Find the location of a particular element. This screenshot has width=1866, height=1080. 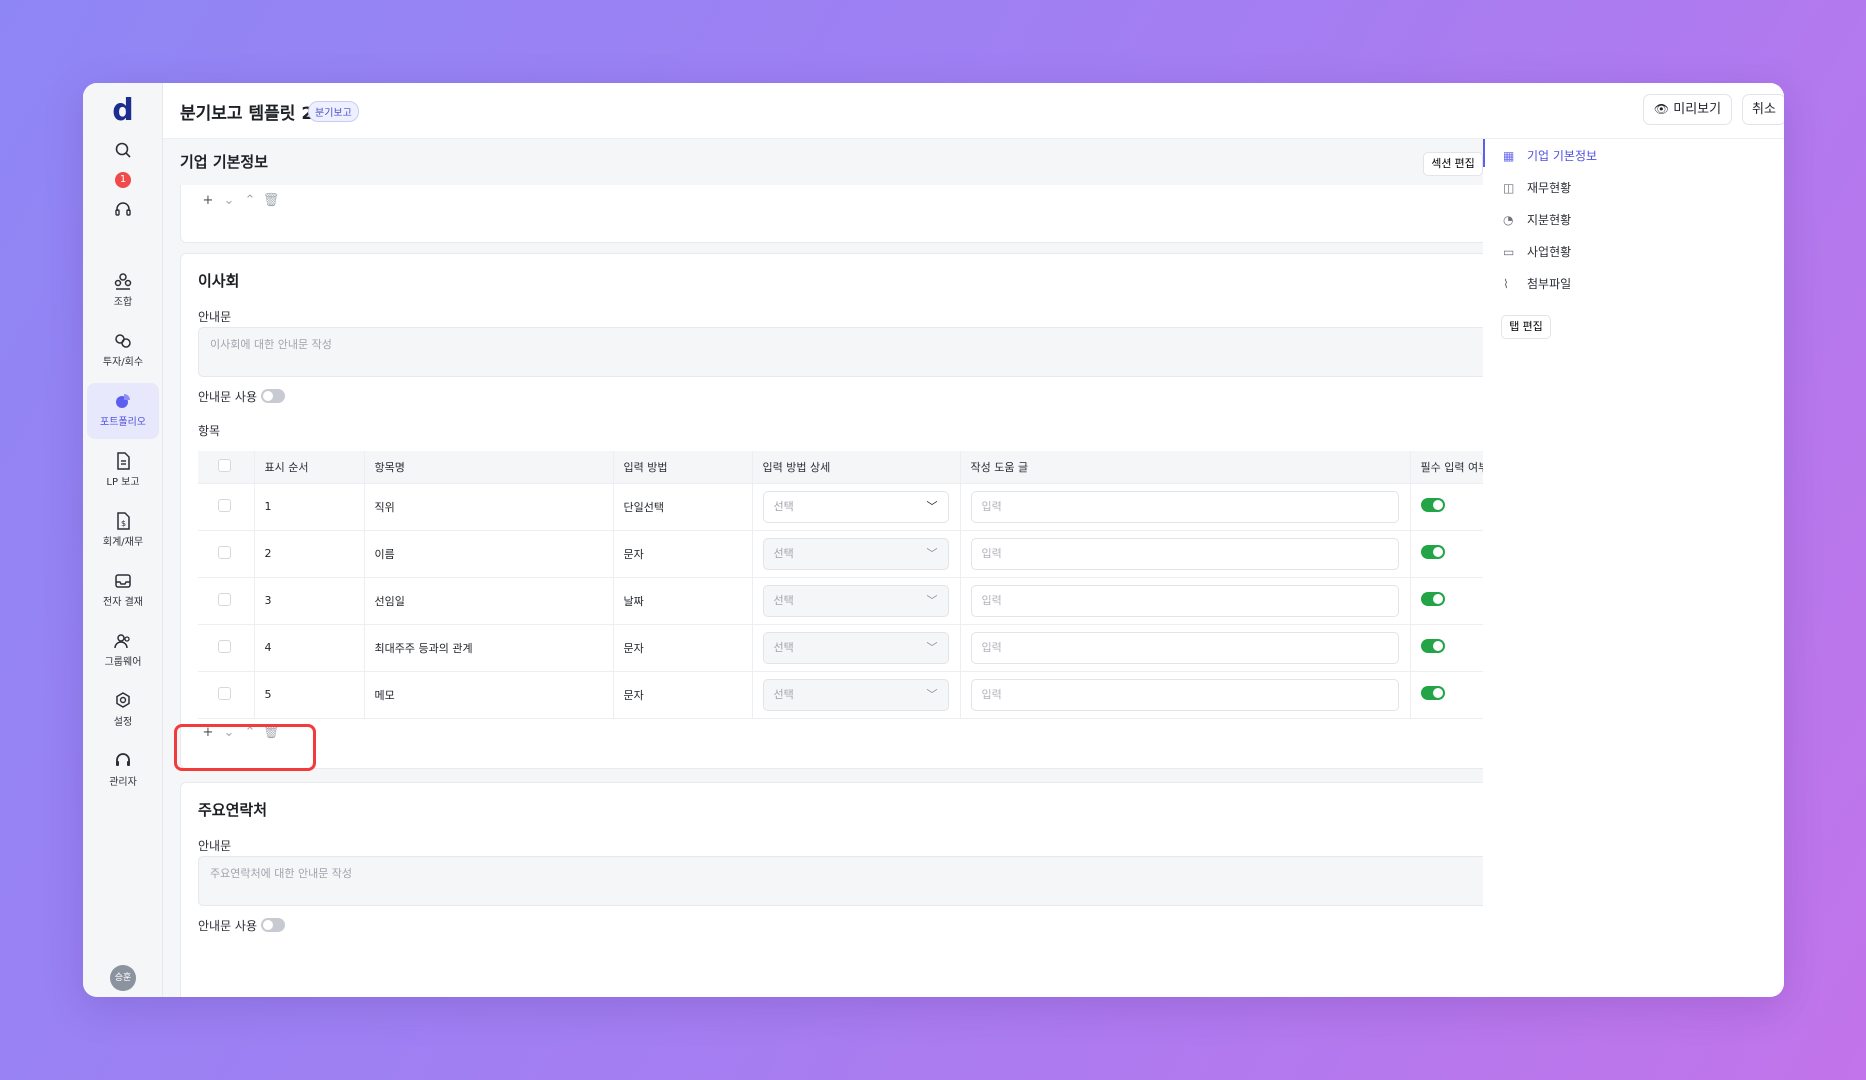

nav-item-investment: 투자/회수 is located at coordinates (123, 351).